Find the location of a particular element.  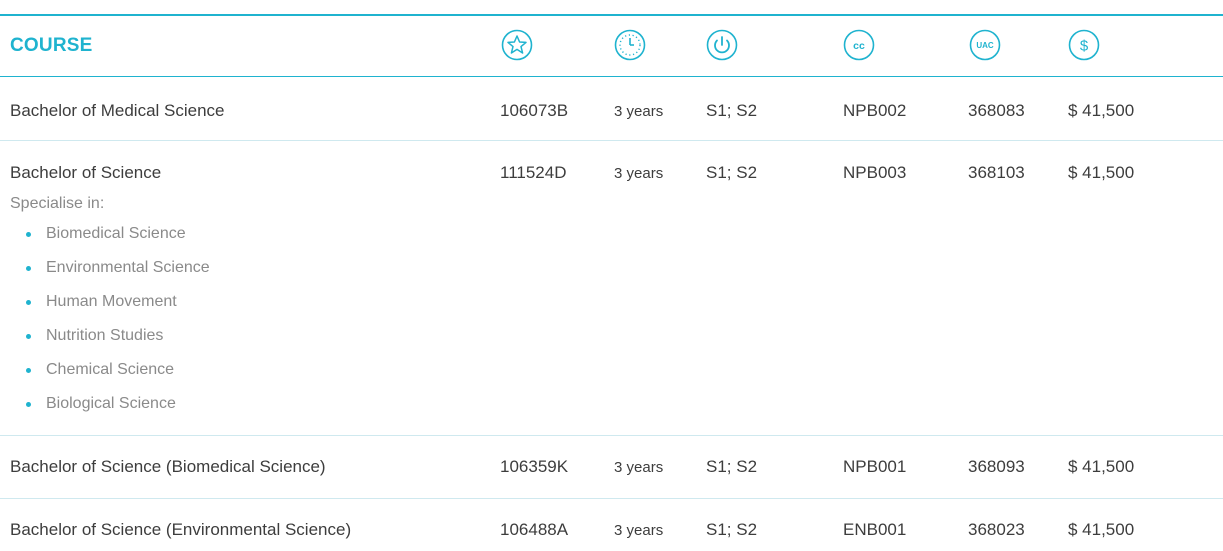

list-item: Biological Science is located at coordinates (116, 412).